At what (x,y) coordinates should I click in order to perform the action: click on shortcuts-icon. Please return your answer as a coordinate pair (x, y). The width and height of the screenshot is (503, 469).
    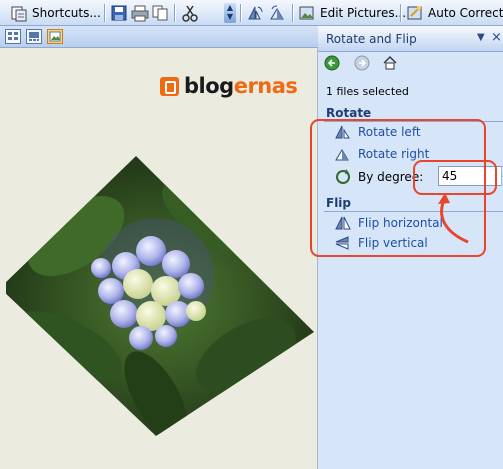
    Looking at the image, I should click on (19, 14).